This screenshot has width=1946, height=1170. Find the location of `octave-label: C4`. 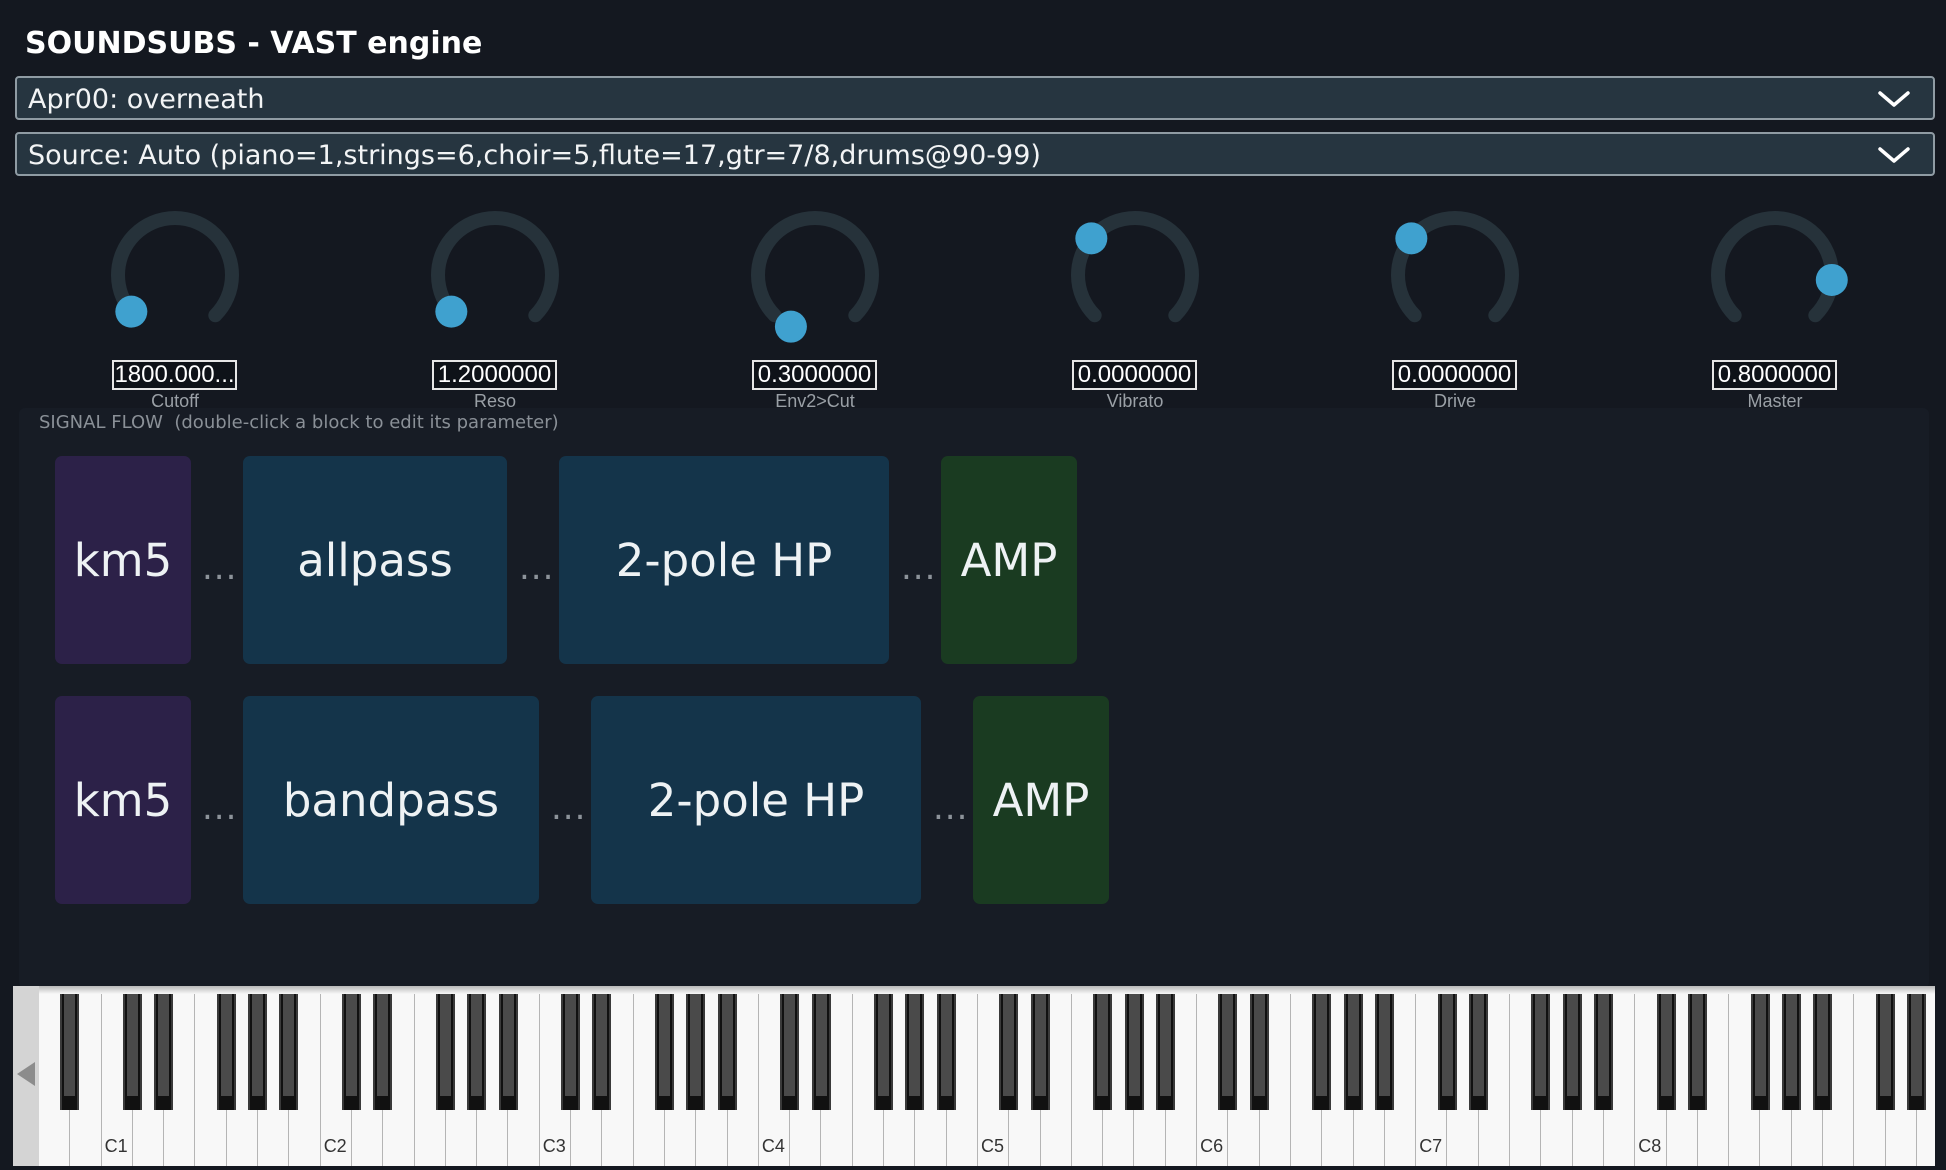

octave-label: C4 is located at coordinates (773, 1146).